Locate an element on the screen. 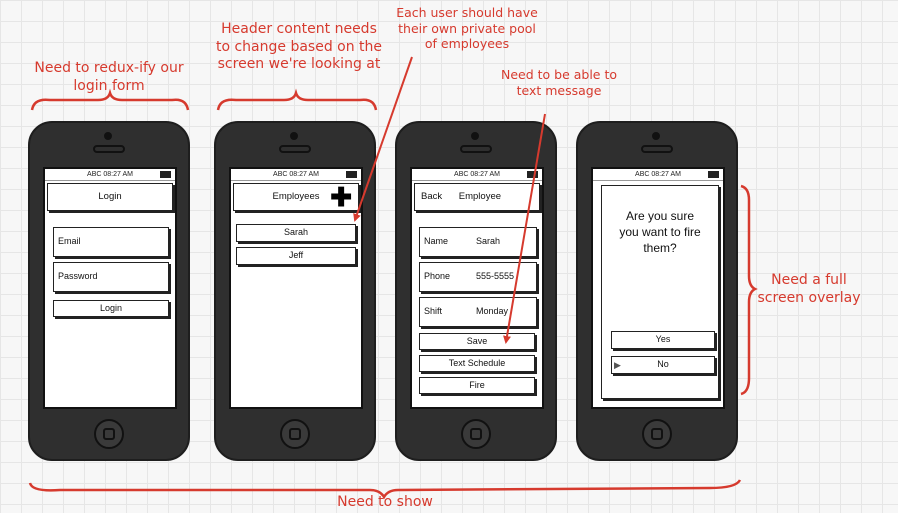  no-button: ▶ No is located at coordinates (663, 365).